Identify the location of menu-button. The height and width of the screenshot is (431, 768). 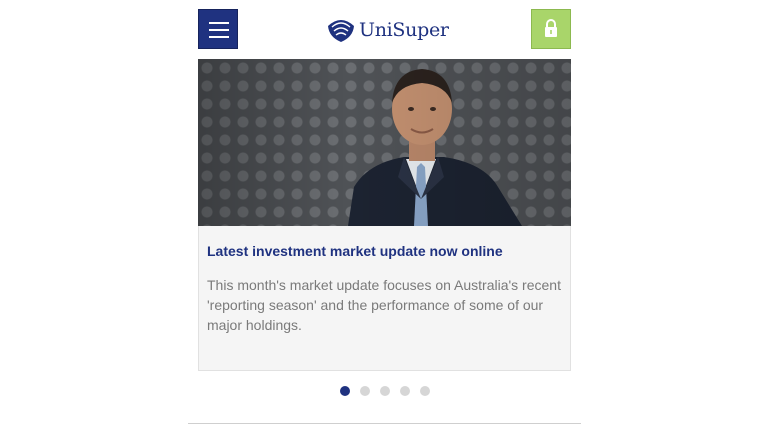
(218, 29).